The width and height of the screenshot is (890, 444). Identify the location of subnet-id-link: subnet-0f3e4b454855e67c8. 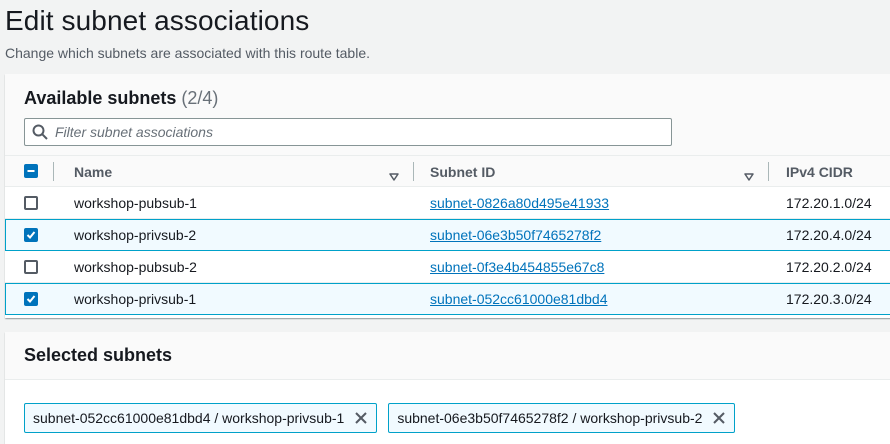
(517, 267).